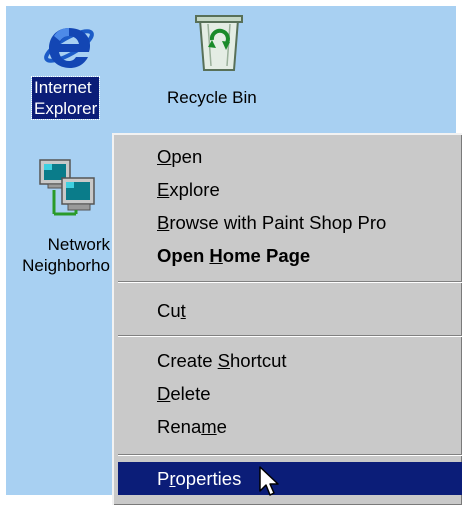 This screenshot has height=505, width=462. I want to click on mouse-pointer-icon, so click(269, 481).